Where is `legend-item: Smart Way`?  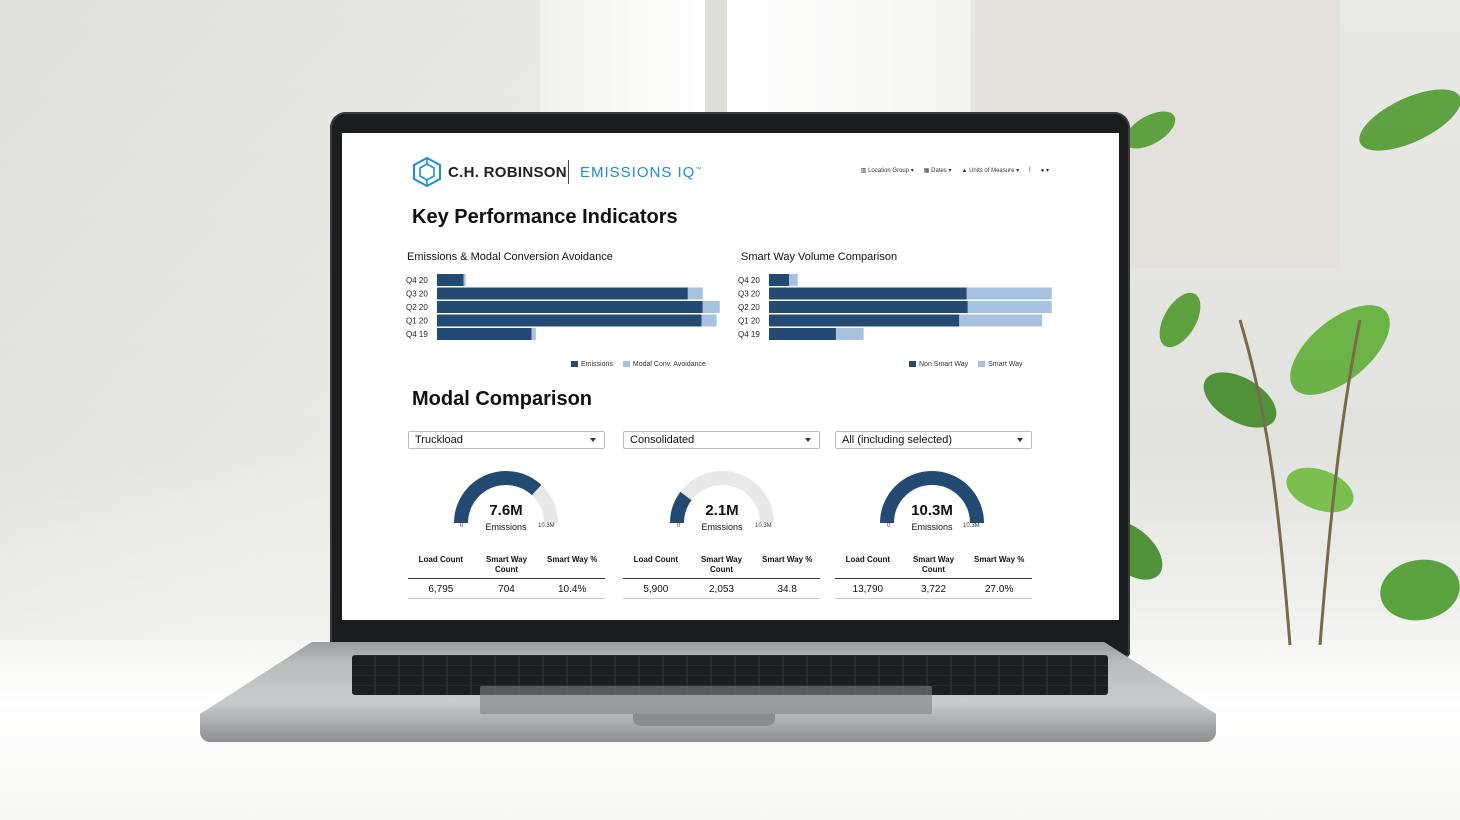
legend-item: Smart Way is located at coordinates (1000, 364).